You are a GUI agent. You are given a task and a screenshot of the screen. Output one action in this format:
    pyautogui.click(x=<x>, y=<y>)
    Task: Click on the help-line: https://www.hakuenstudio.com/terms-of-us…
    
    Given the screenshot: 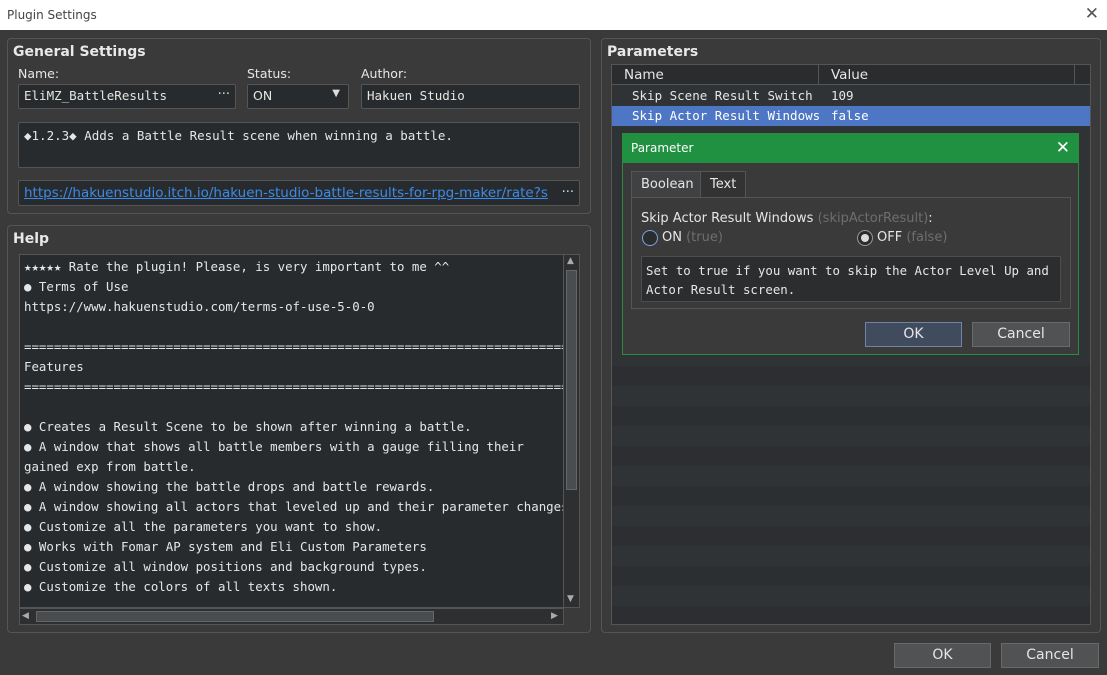 What is the action you would take?
    pyautogui.click(x=199, y=306)
    